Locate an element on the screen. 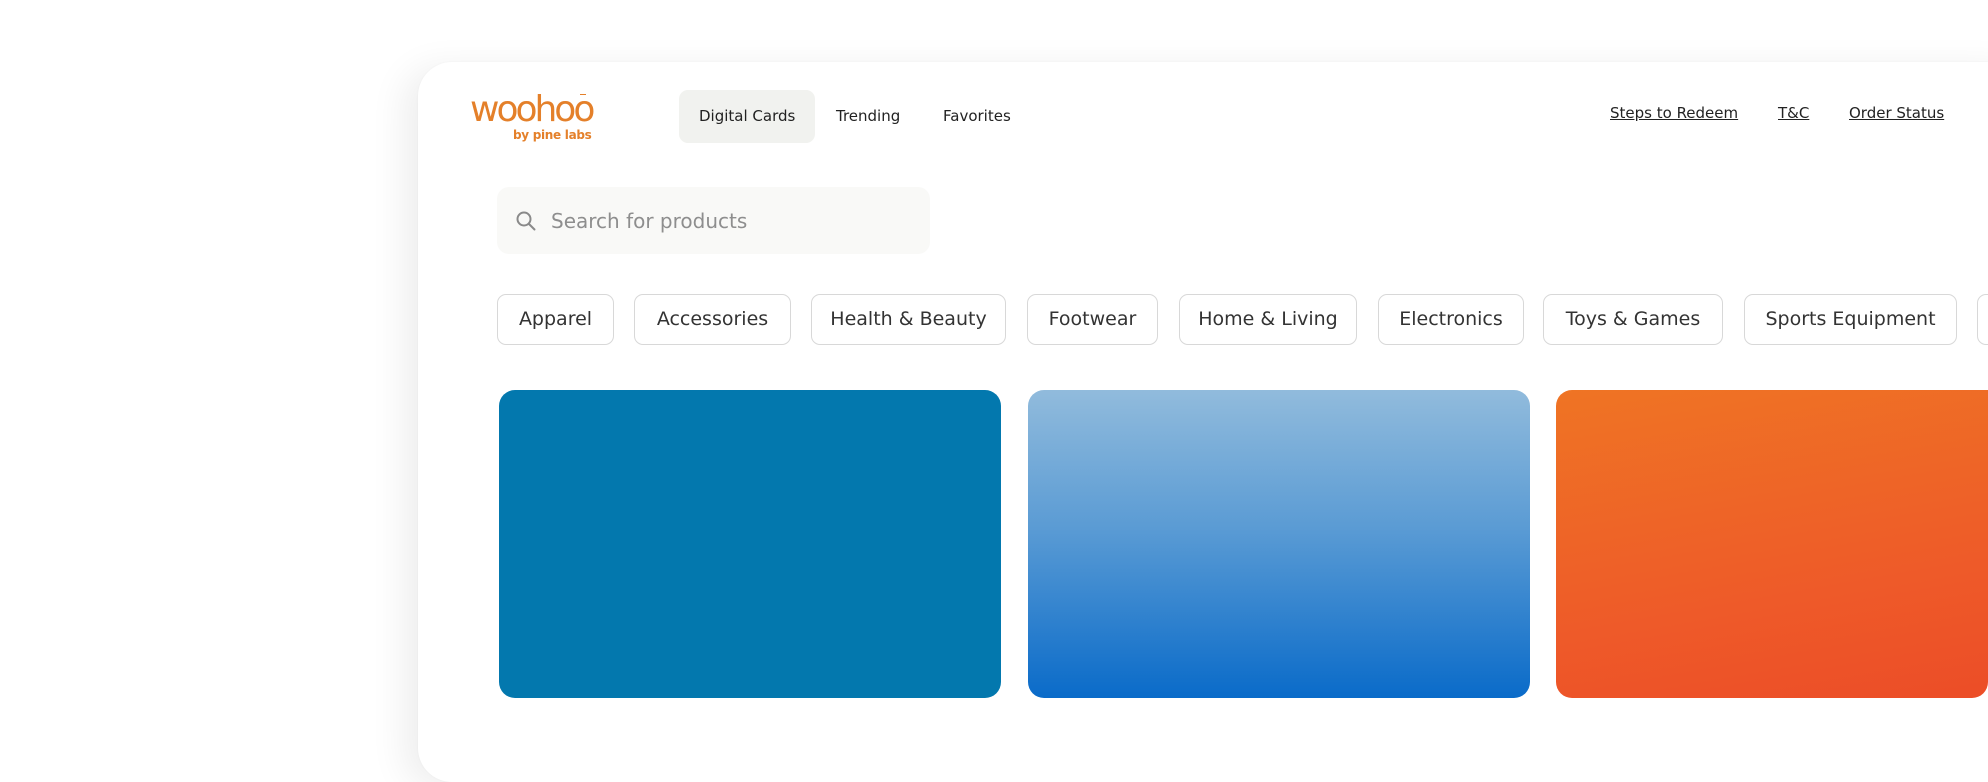  logo-wordmark: woohoo is located at coordinates (532, 109).